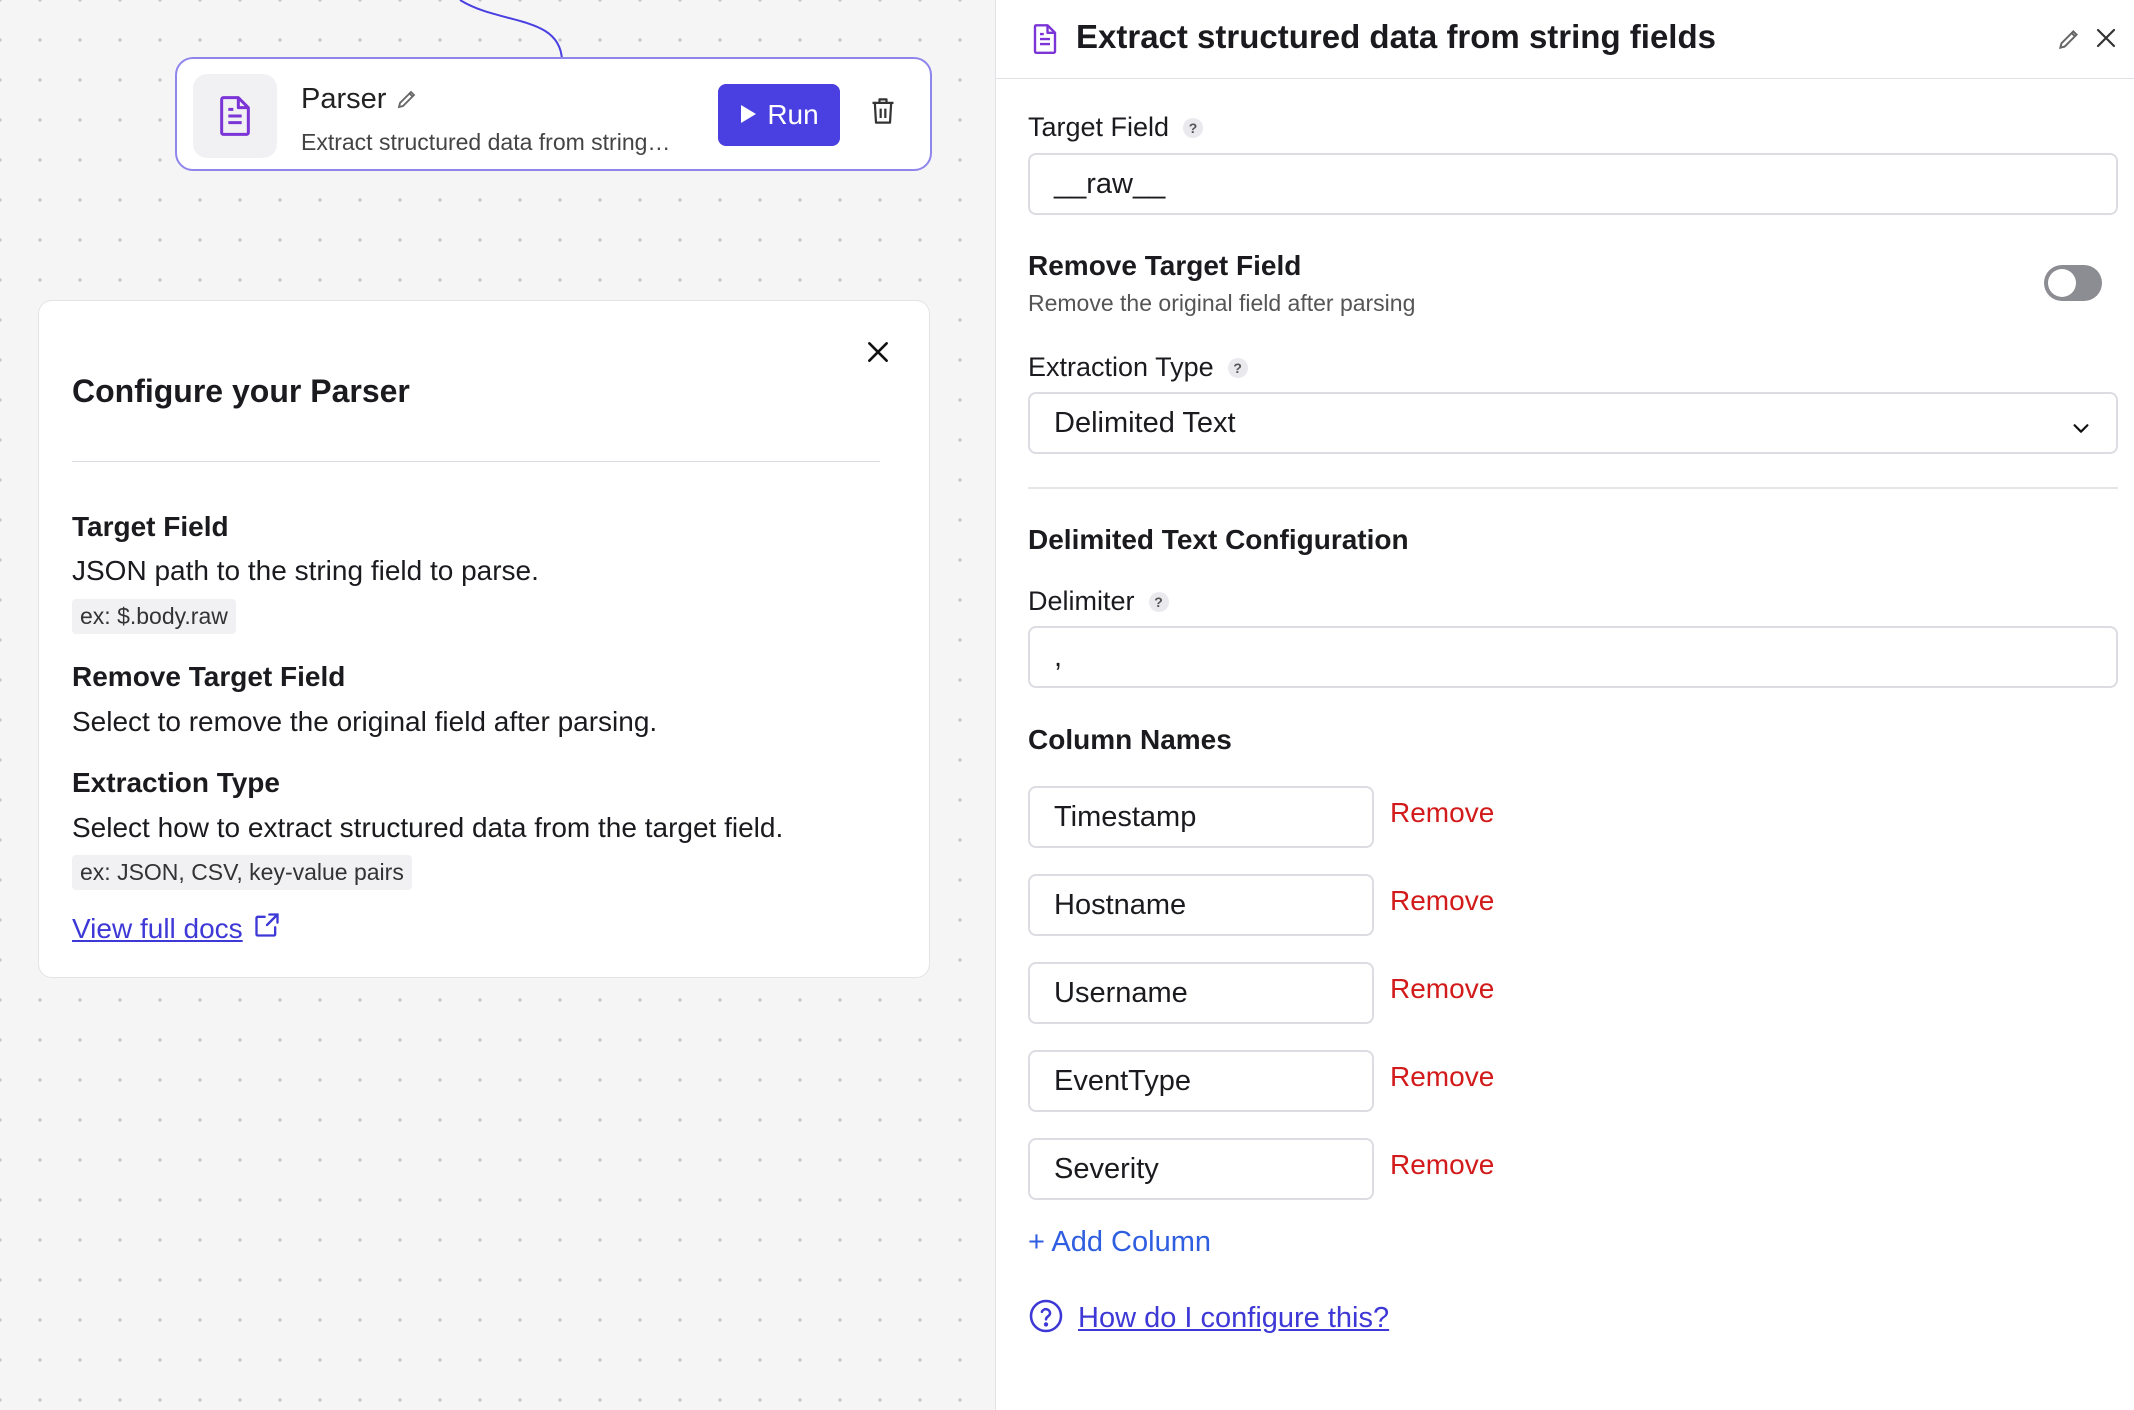 The width and height of the screenshot is (2134, 1410). Describe the element at coordinates (1573, 184) in the screenshot. I see `target-field-input: __raw__` at that location.